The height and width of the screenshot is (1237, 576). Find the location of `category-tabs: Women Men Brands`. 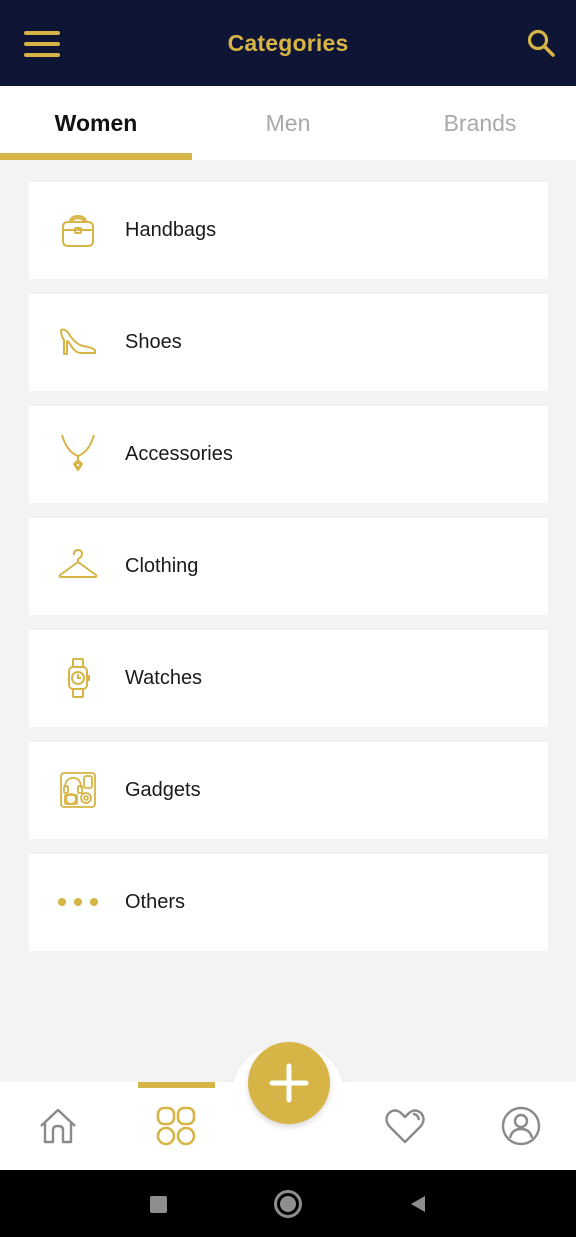

category-tabs: Women Men Brands is located at coordinates (288, 123).